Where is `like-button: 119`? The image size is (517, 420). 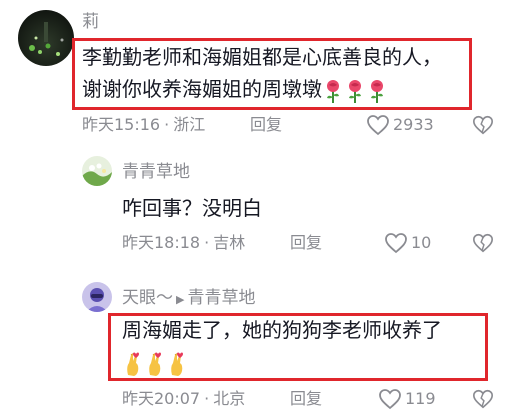
like-button: 119 is located at coordinates (407, 399).